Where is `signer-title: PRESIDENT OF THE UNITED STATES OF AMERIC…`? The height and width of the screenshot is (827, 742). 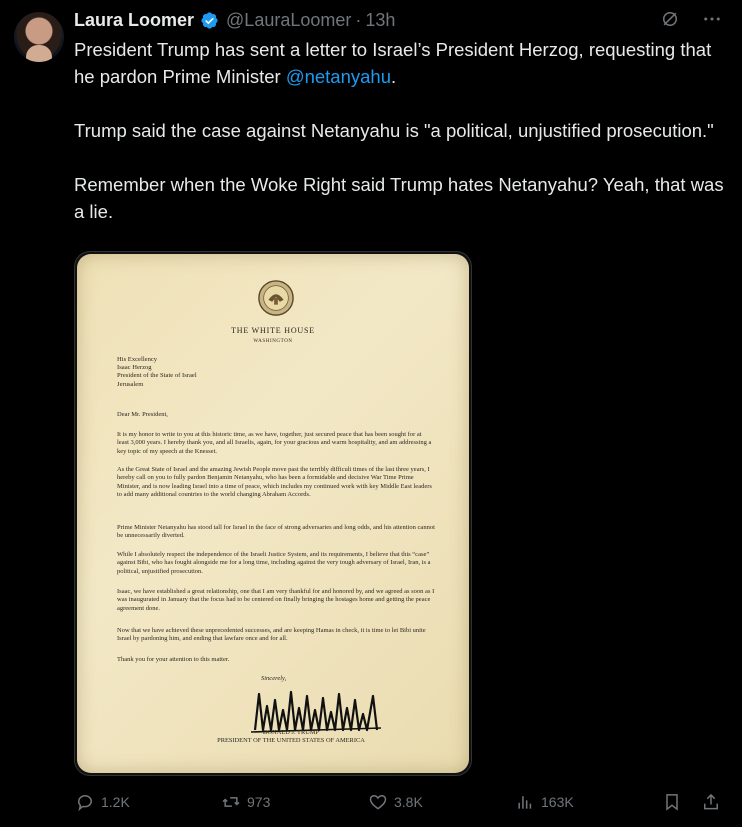 signer-title: PRESIDENT OF THE UNITED STATES OF AMERIC… is located at coordinates (291, 740).